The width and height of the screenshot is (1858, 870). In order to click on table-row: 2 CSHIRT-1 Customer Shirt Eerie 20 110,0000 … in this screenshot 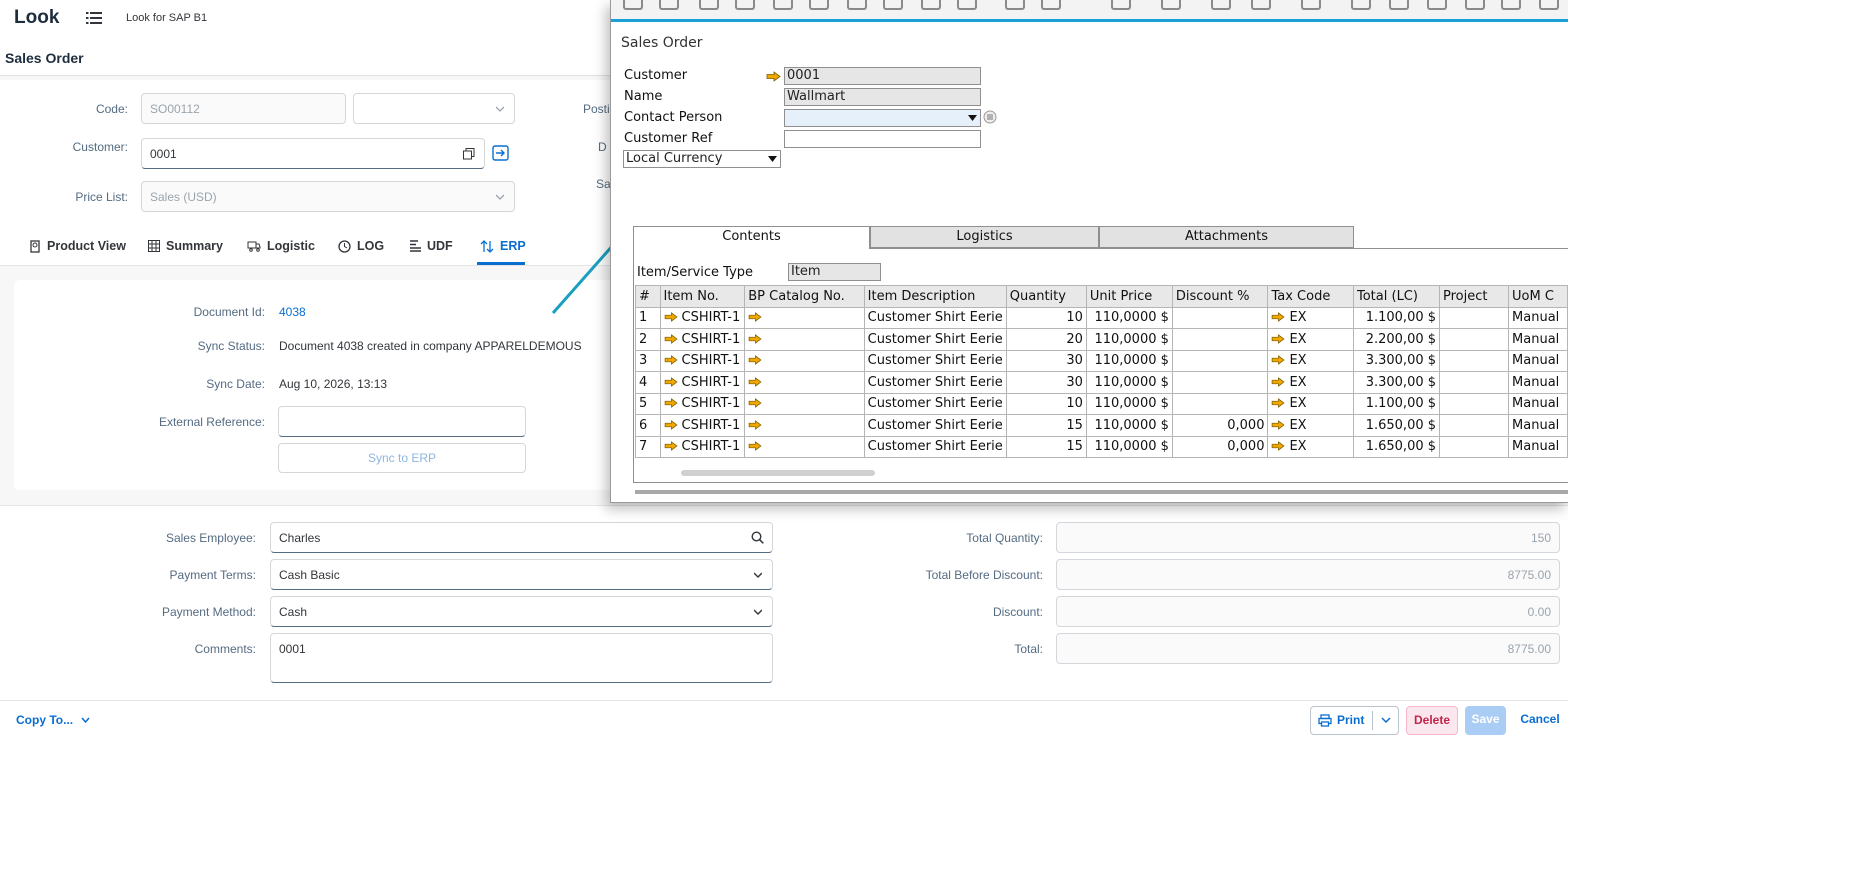, I will do `click(1101, 339)`.